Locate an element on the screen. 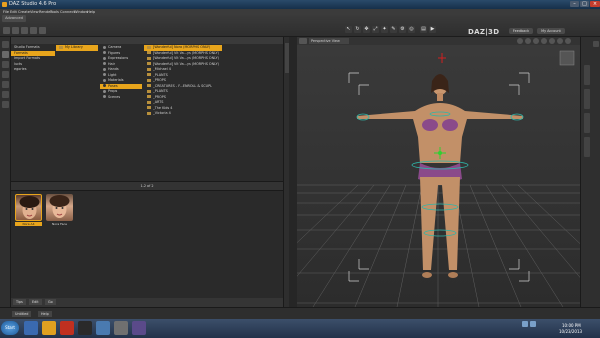 Image resolution: width=600 pixels, height=338 pixels. results-divider: 1-2 of 2 is located at coordinates (147, 186).